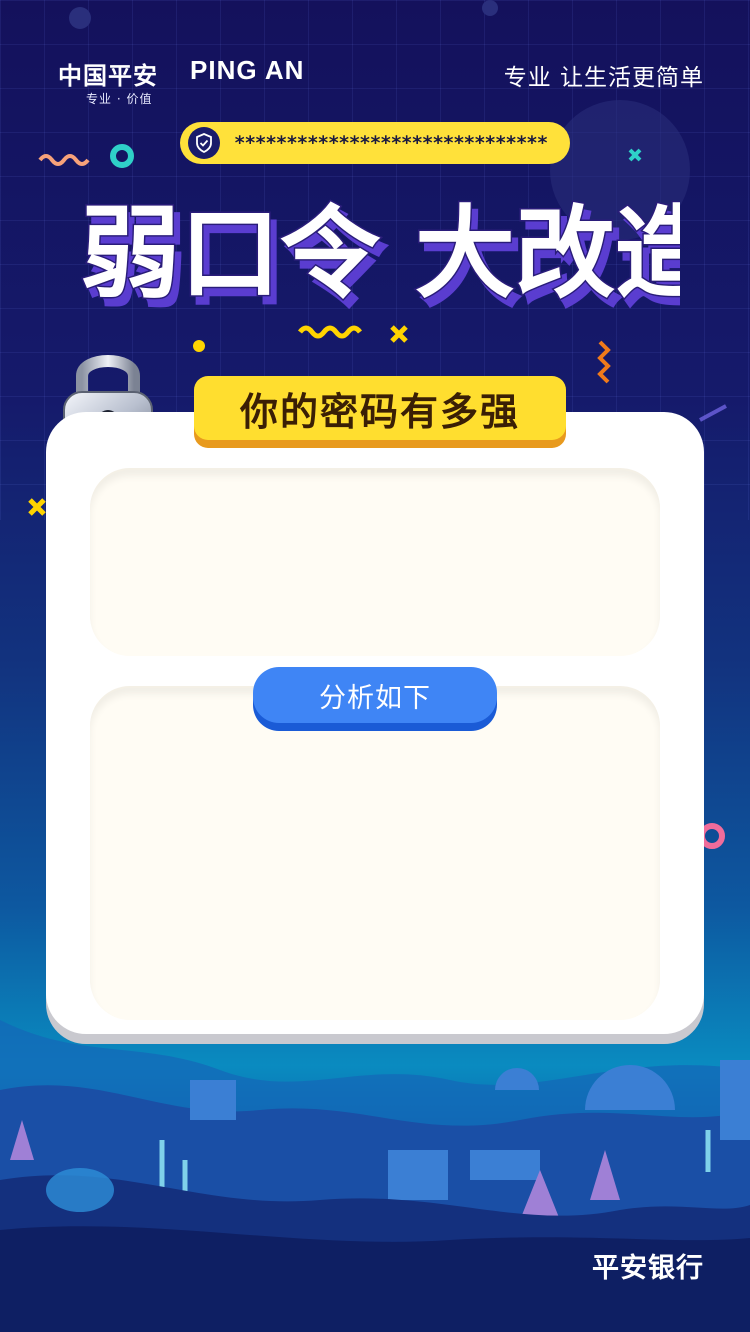  What do you see at coordinates (108, 76) in the screenshot?
I see `brand-logo-cn: 中国平安` at bounding box center [108, 76].